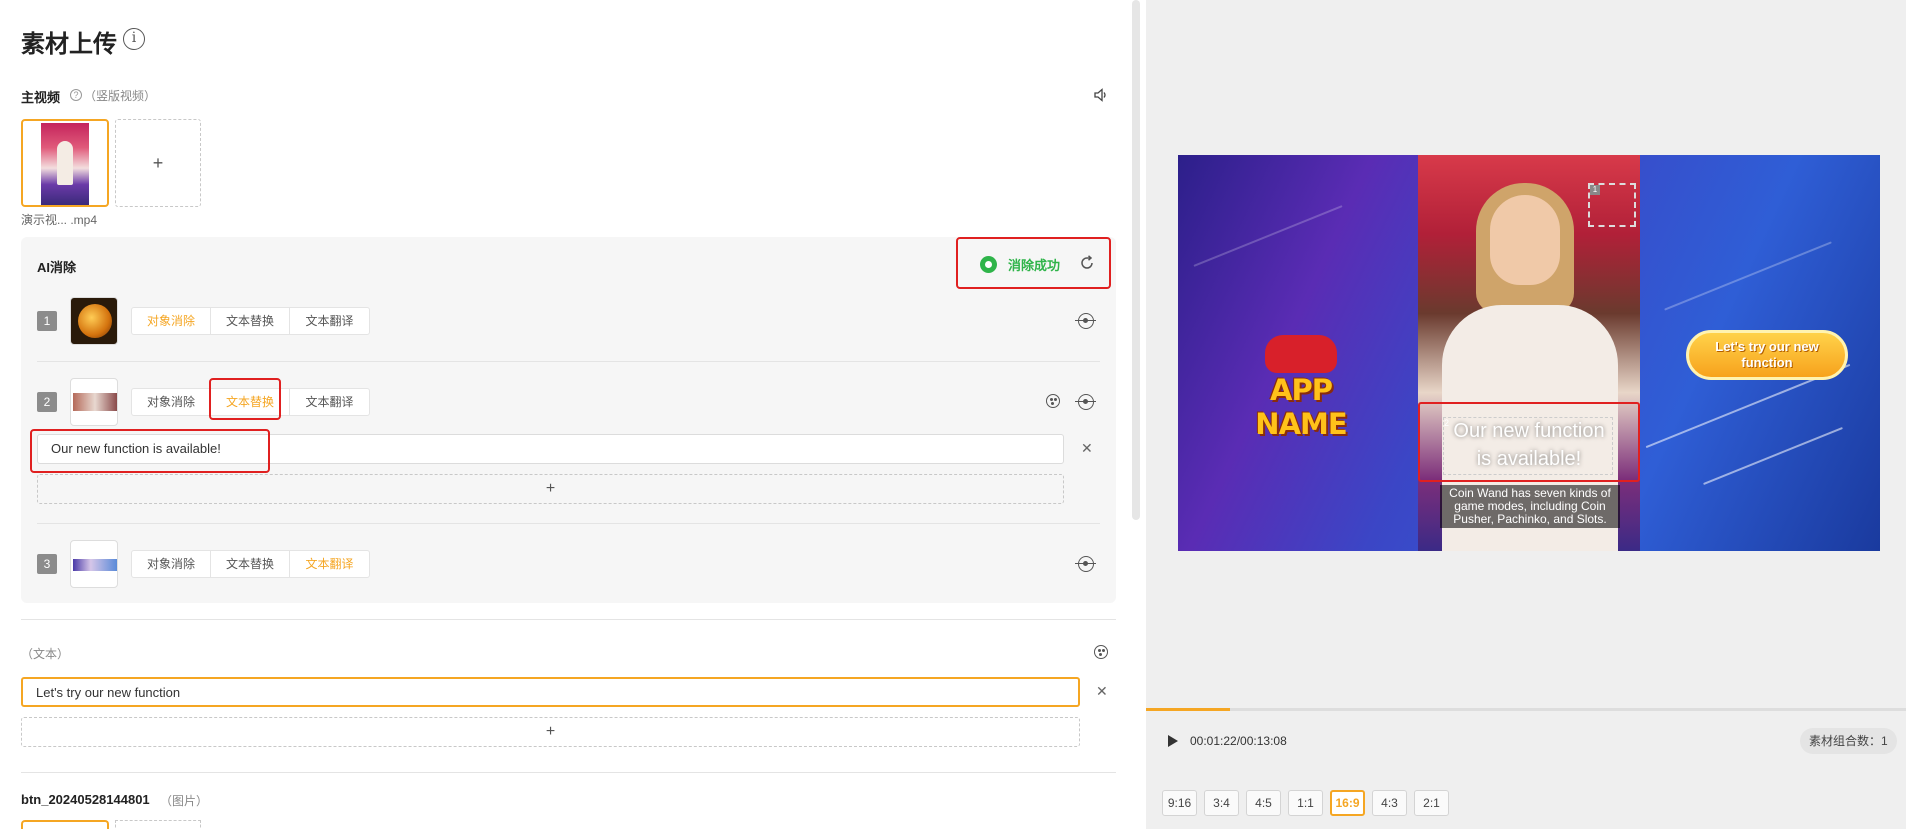  I want to click on tab-highlight, so click(245, 399).